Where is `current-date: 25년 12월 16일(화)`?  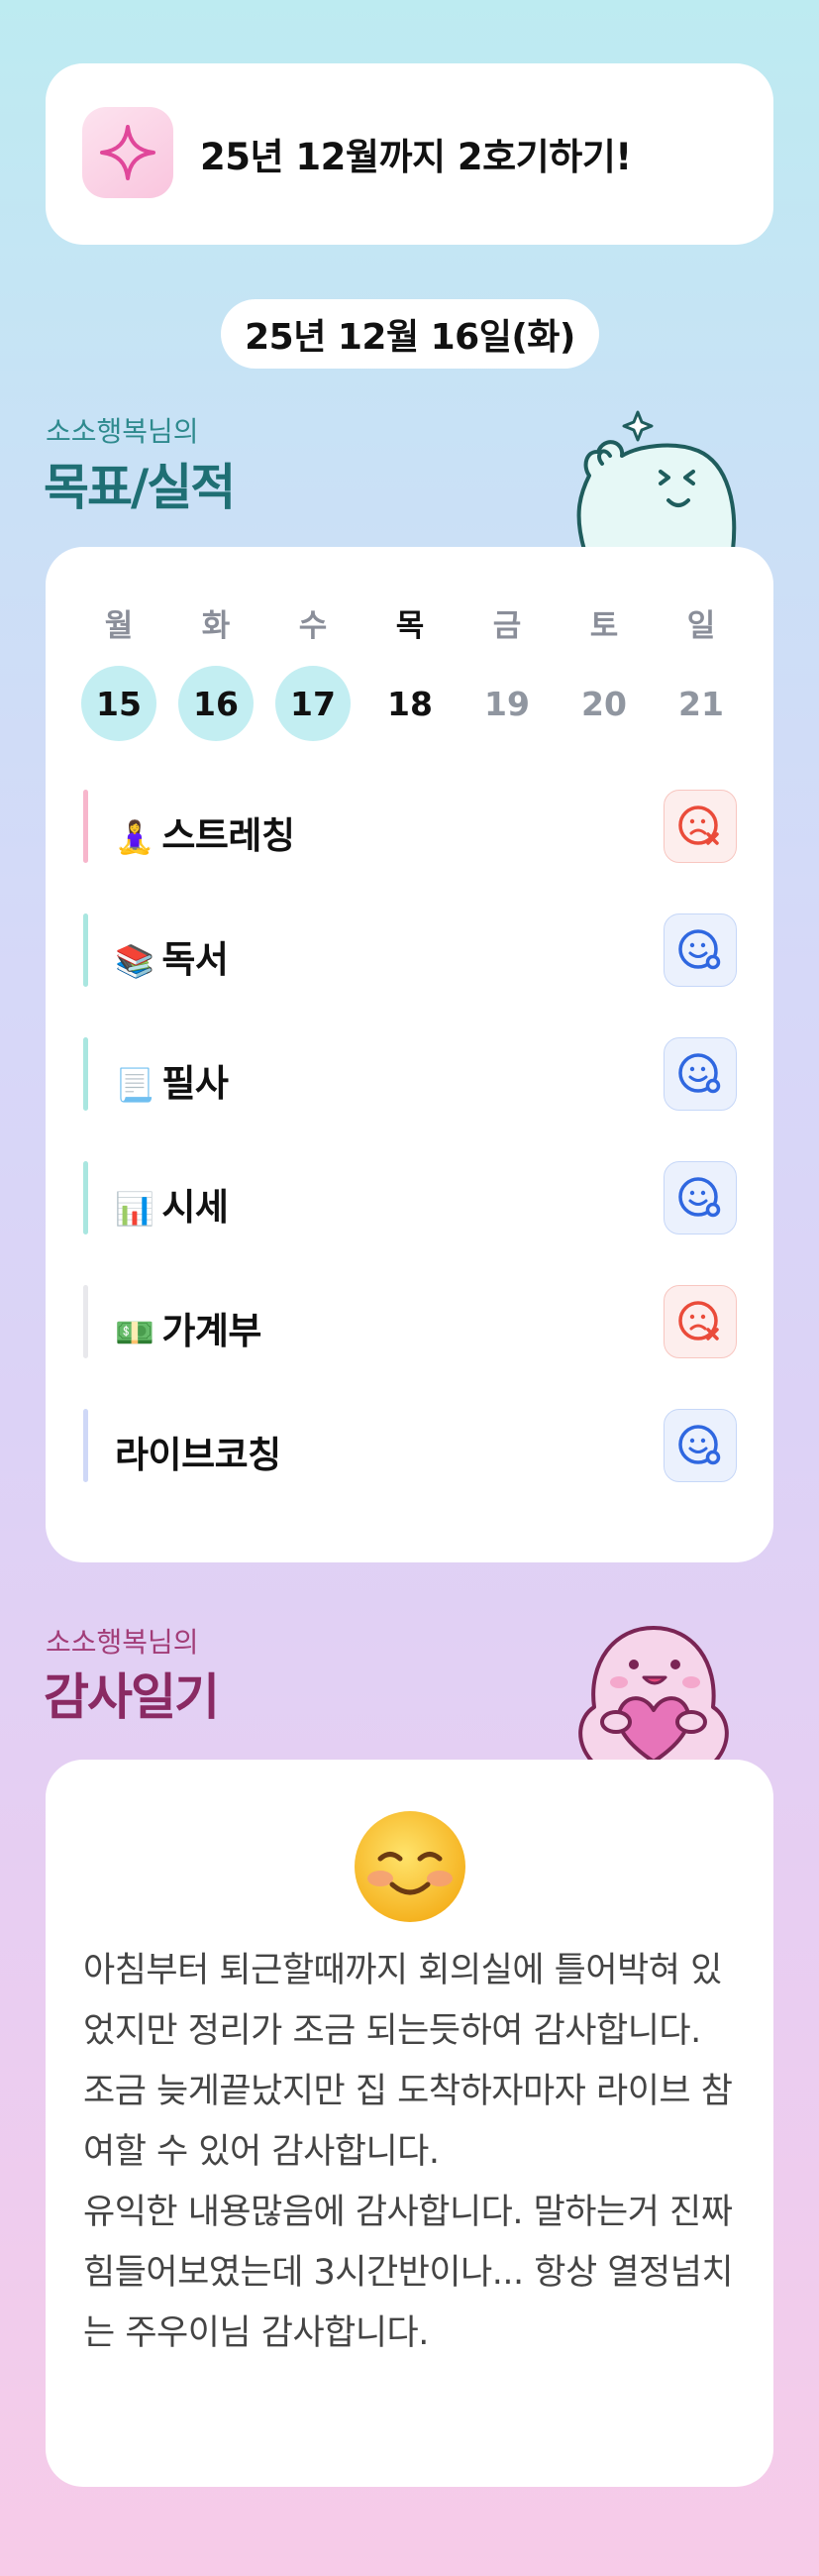 current-date: 25년 12월 16일(화) is located at coordinates (410, 334).